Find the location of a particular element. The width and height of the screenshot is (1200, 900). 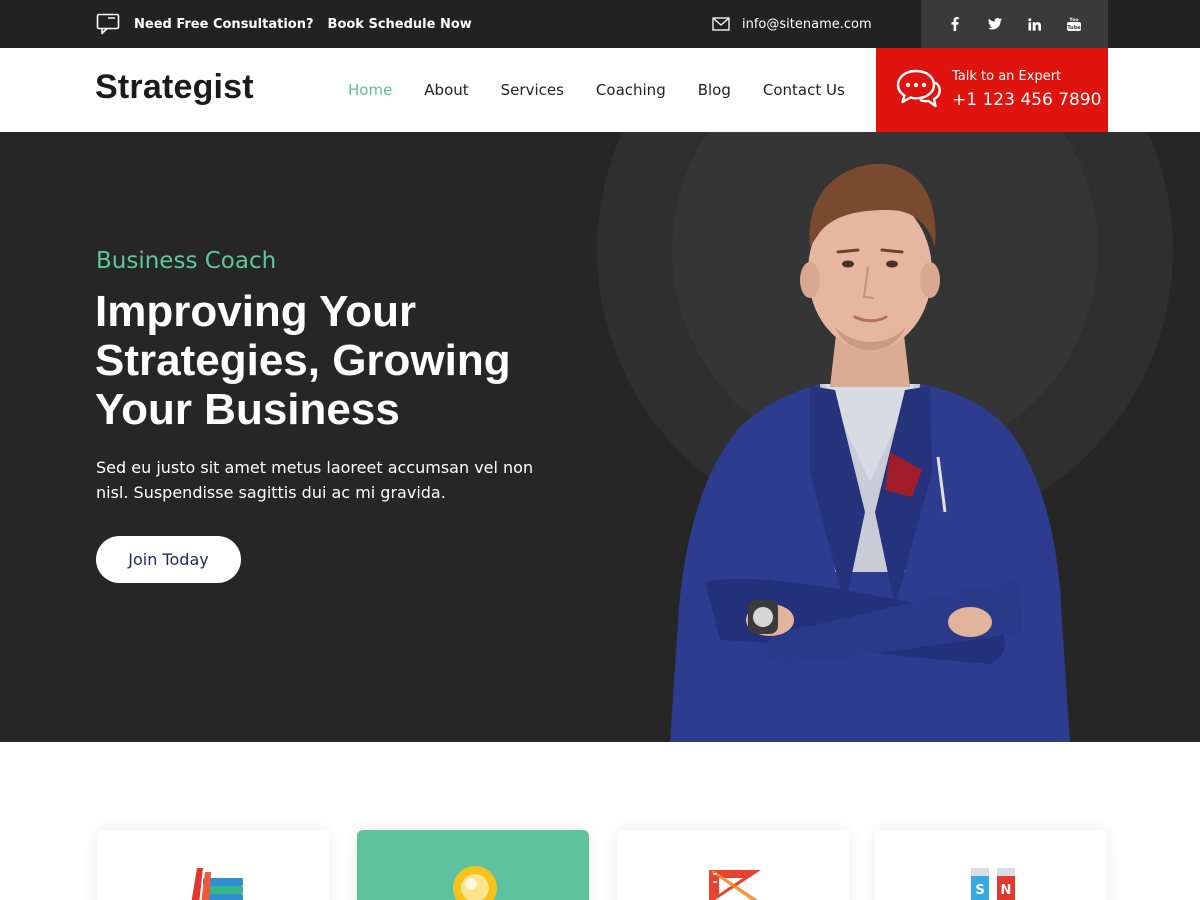

nav-services: Services is located at coordinates (532, 90).